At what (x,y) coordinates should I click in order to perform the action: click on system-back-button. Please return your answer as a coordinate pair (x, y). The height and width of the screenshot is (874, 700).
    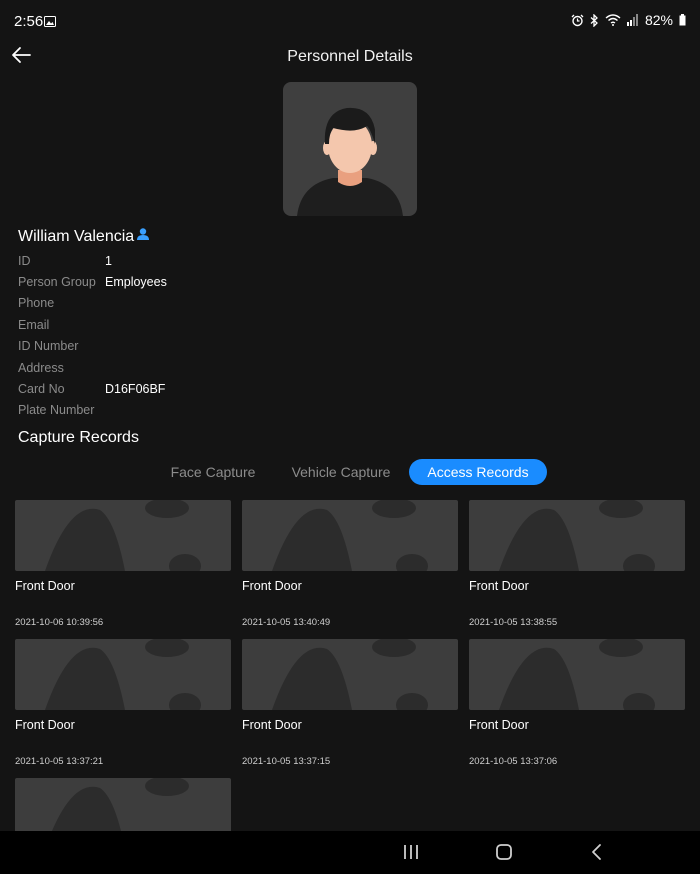
    Looking at the image, I should click on (597, 854).